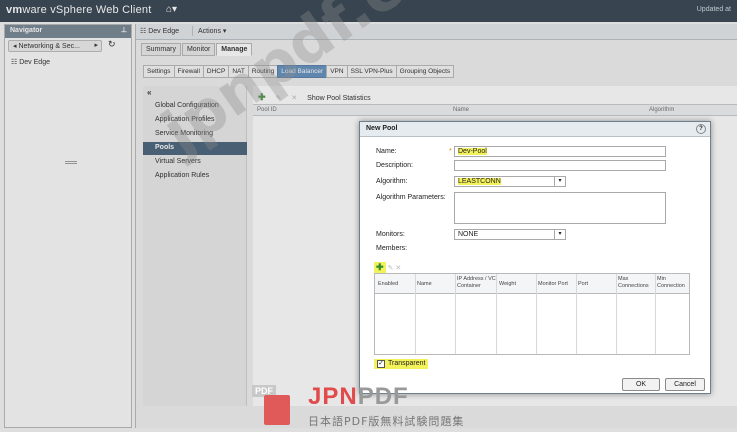 The width and height of the screenshot is (737, 432). What do you see at coordinates (381, 364) in the screenshot?
I see `checkmark-icon: ✓` at bounding box center [381, 364].